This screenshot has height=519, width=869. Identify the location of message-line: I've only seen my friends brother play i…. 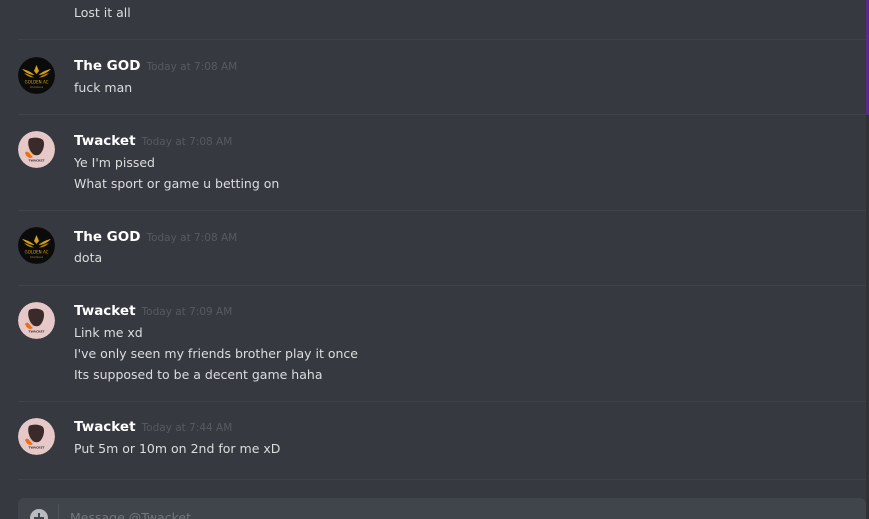
(216, 353).